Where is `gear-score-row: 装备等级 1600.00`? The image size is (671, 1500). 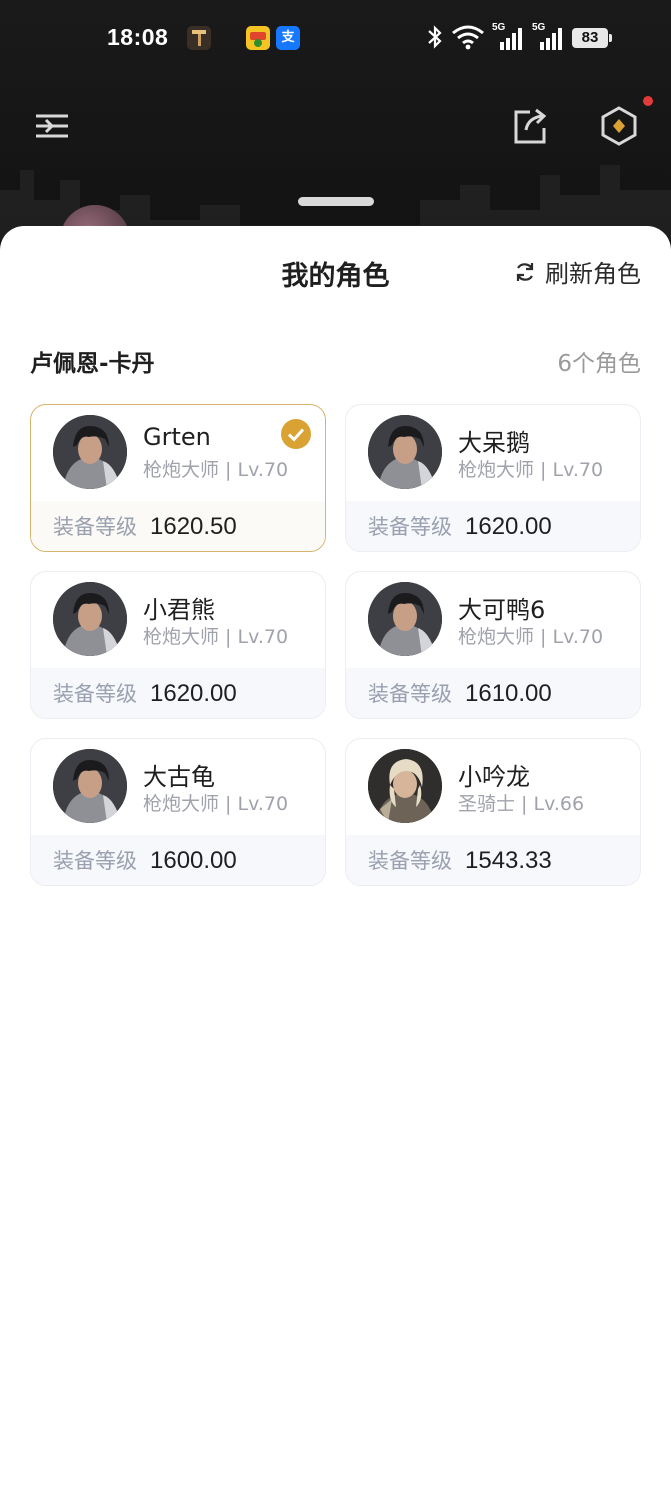
gear-score-row: 装备等级 1600.00 is located at coordinates (178, 860).